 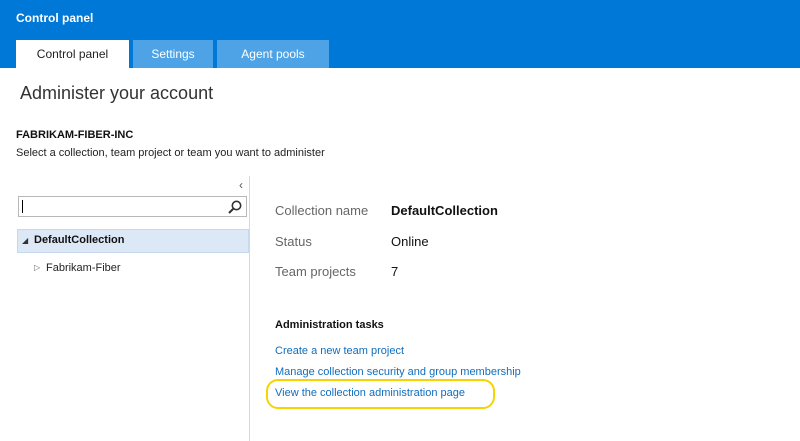 What do you see at coordinates (37, 267) in the screenshot?
I see `collapsed-triangle-icon: ▷` at bounding box center [37, 267].